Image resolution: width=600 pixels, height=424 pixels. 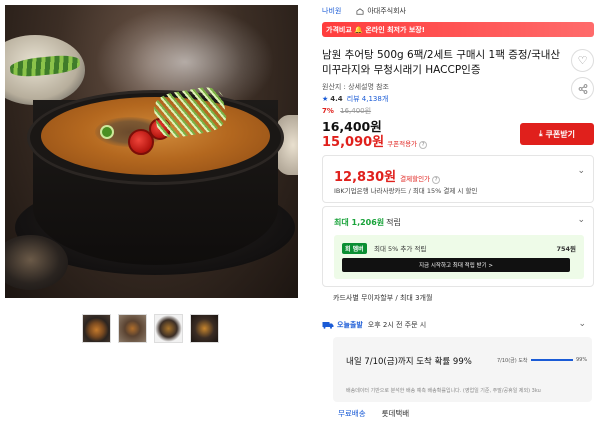 What do you see at coordinates (541, 133) in the screenshot?
I see `download-icon: ⤓` at bounding box center [541, 133].